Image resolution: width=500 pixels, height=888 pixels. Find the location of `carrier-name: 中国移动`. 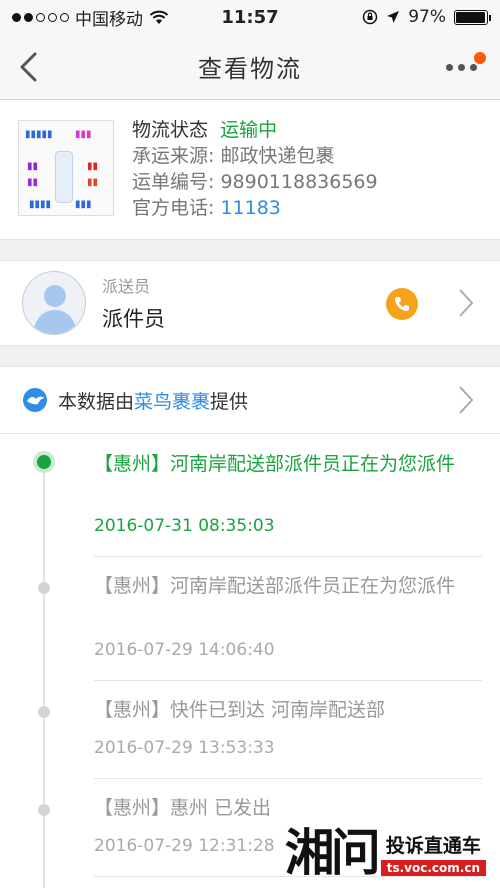

carrier-name: 中国移动 is located at coordinates (109, 19).